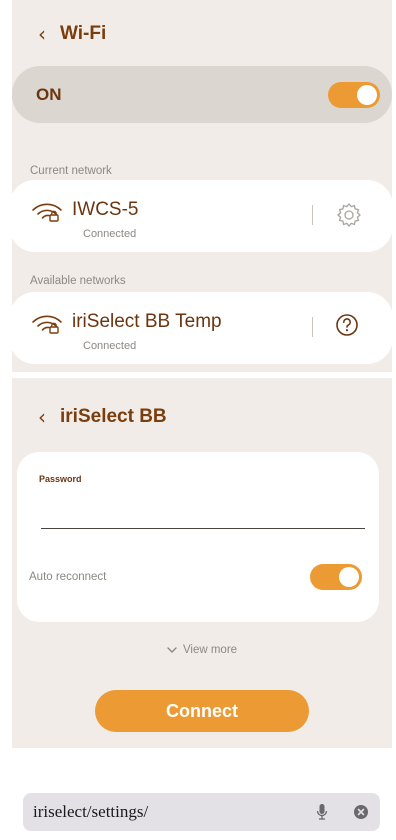  I want to click on connect-button: Connect, so click(202, 711).